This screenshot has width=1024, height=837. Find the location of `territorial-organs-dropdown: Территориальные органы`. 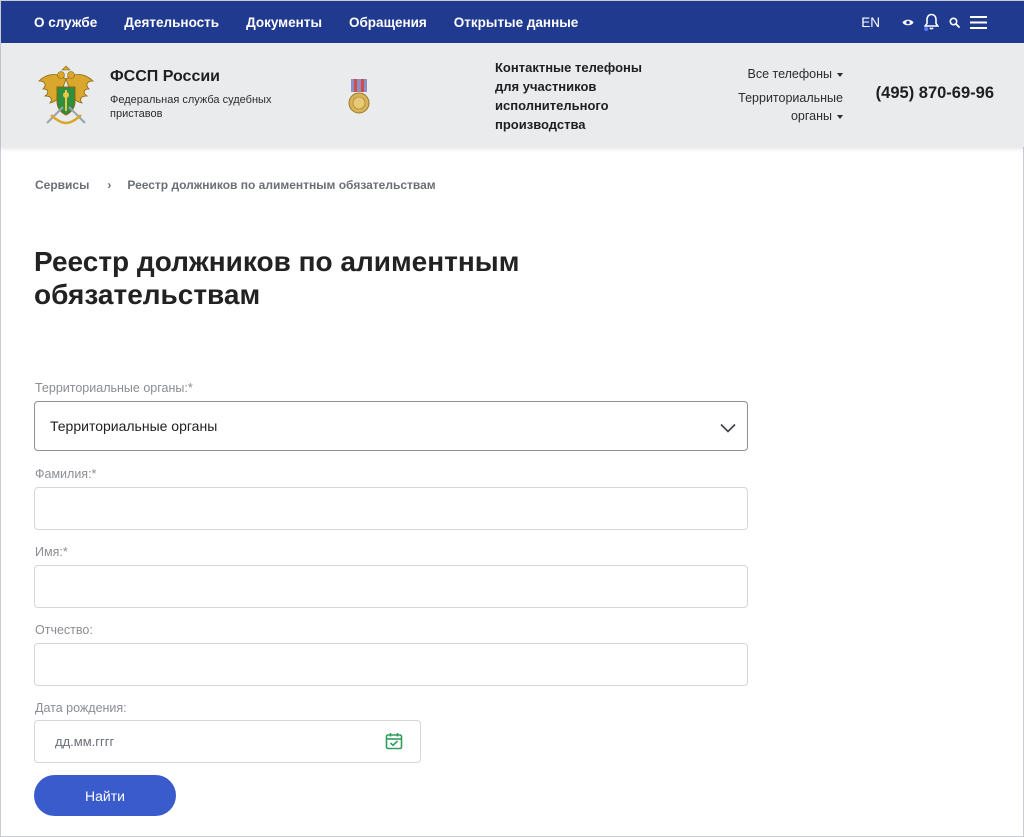

territorial-organs-dropdown: Территориальные органы is located at coordinates (773, 107).